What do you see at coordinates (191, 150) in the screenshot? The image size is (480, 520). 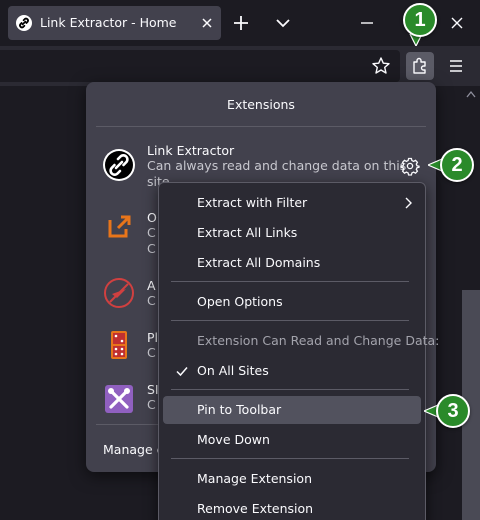 I see `extension-name: Link Extractor` at bounding box center [191, 150].